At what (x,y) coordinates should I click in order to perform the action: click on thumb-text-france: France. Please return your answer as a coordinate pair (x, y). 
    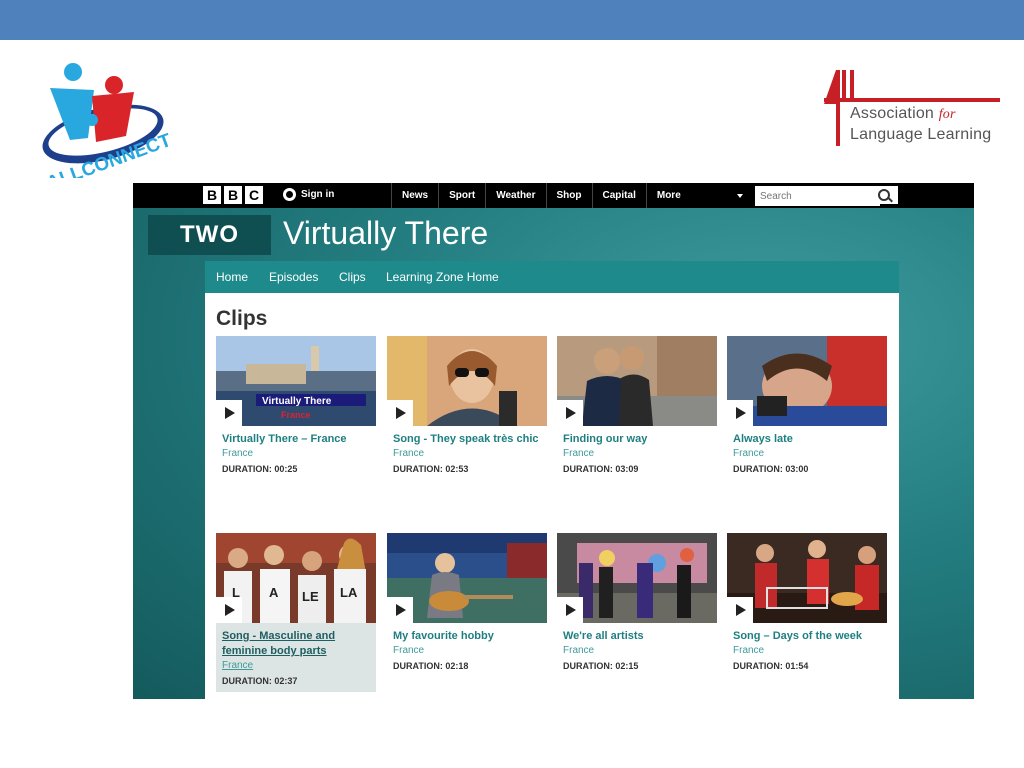
    Looking at the image, I should click on (296, 415).